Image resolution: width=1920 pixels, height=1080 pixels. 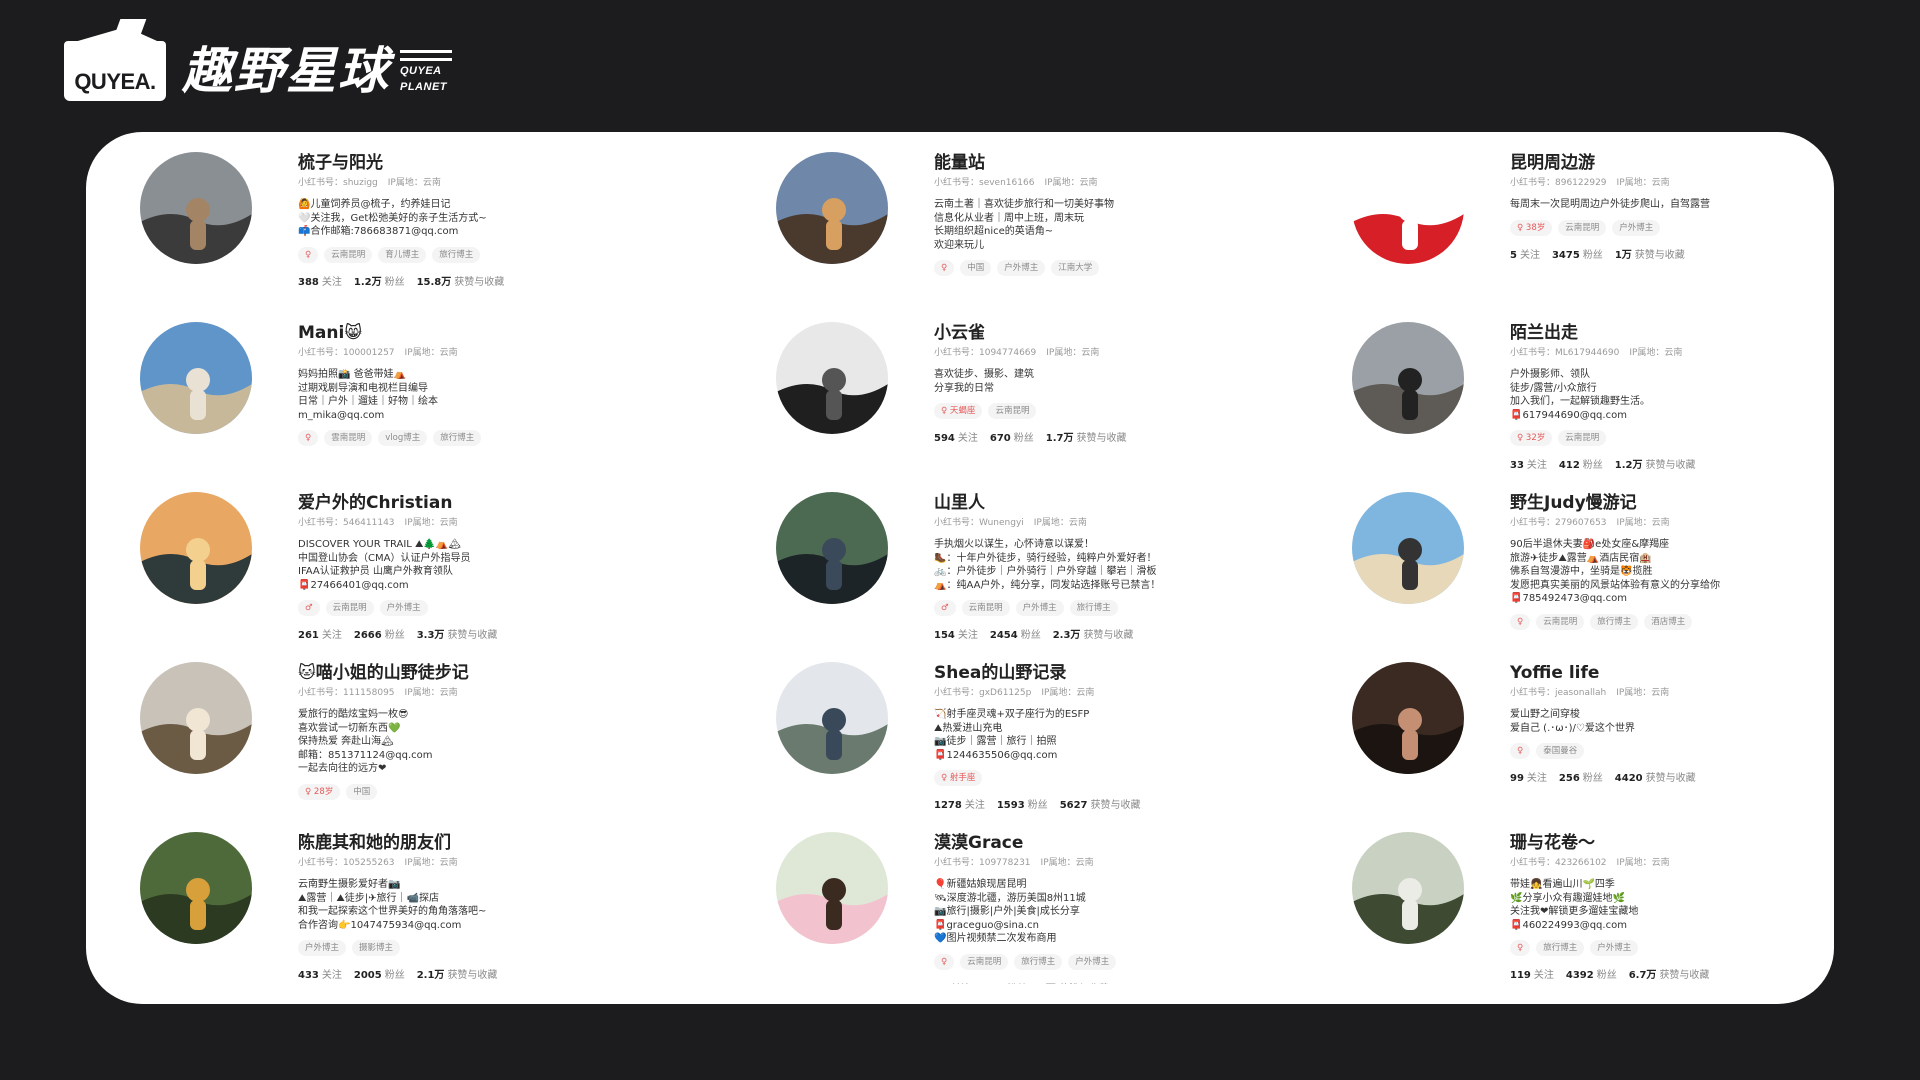 I want to click on profile-name: 梳子与阳光, so click(x=510, y=163).